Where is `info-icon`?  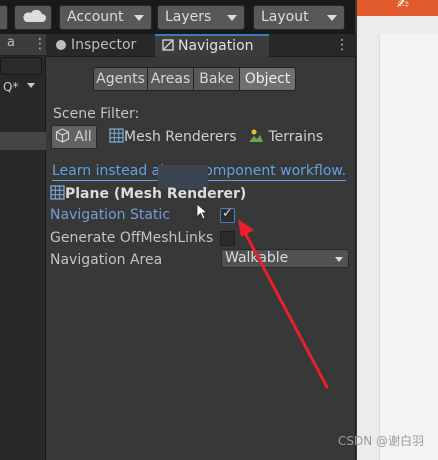 info-icon is located at coordinates (61, 45).